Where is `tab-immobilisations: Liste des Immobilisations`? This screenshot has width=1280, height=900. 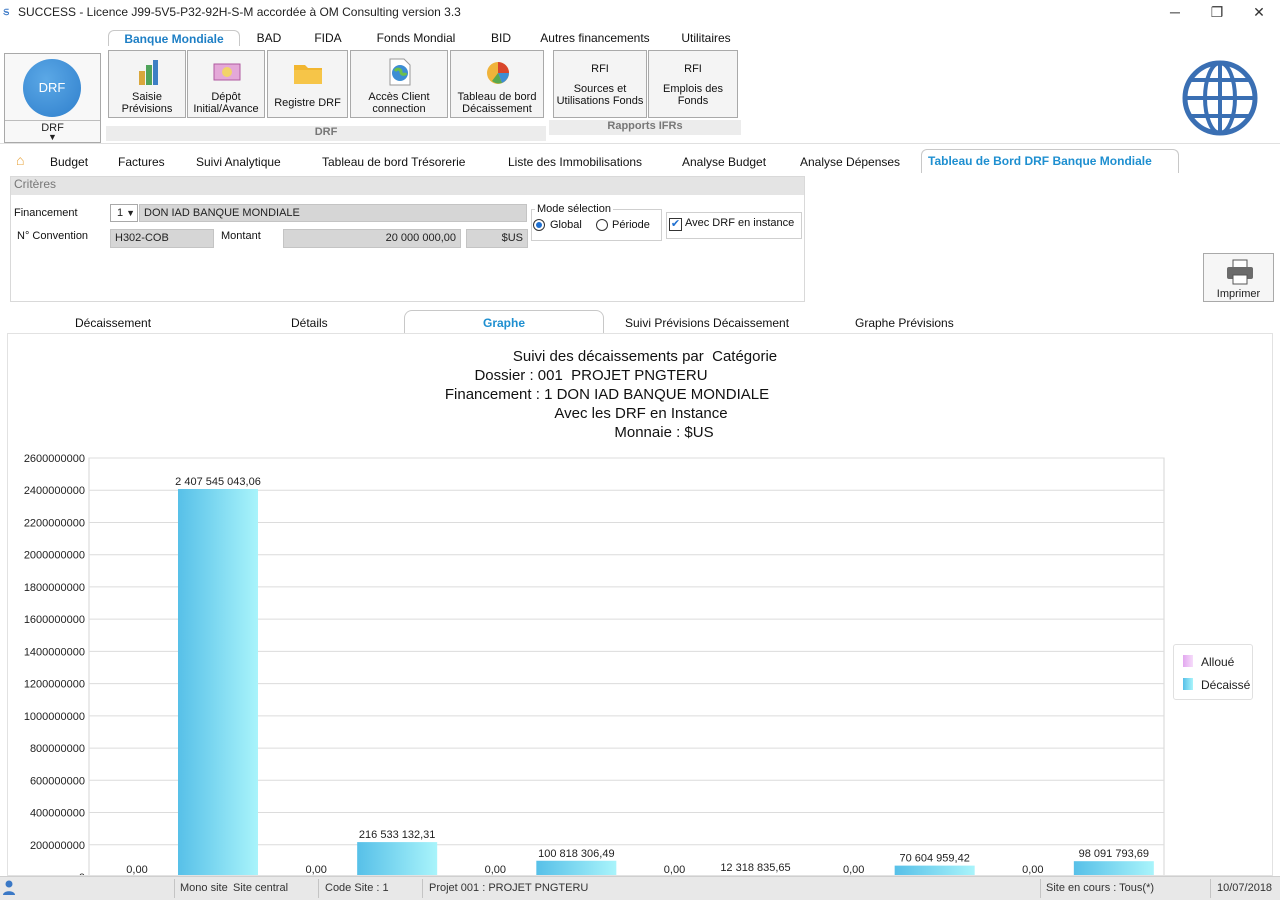 tab-immobilisations: Liste des Immobilisations is located at coordinates (575, 163).